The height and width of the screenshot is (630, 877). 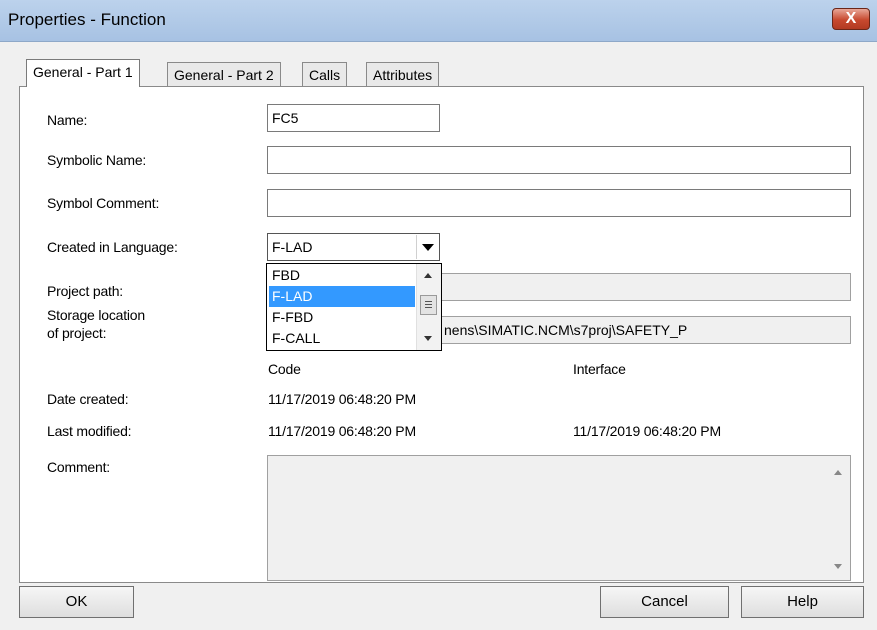 I want to click on symbol-comment-label: Symbol Comment:, so click(x=103, y=203).